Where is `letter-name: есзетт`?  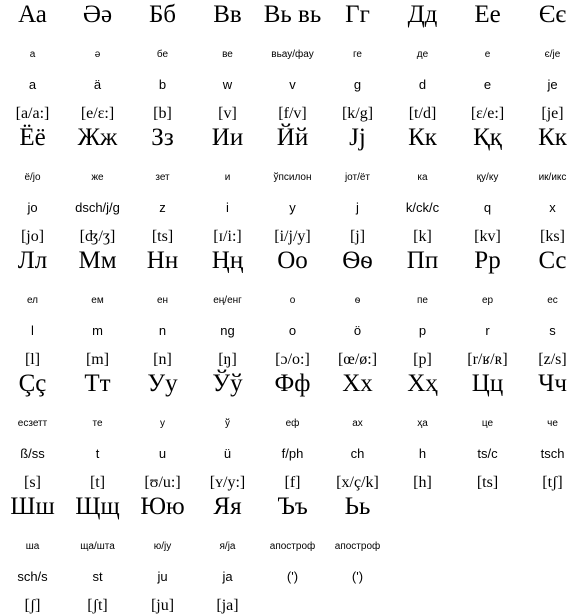 letter-name: есзетт is located at coordinates (32, 423).